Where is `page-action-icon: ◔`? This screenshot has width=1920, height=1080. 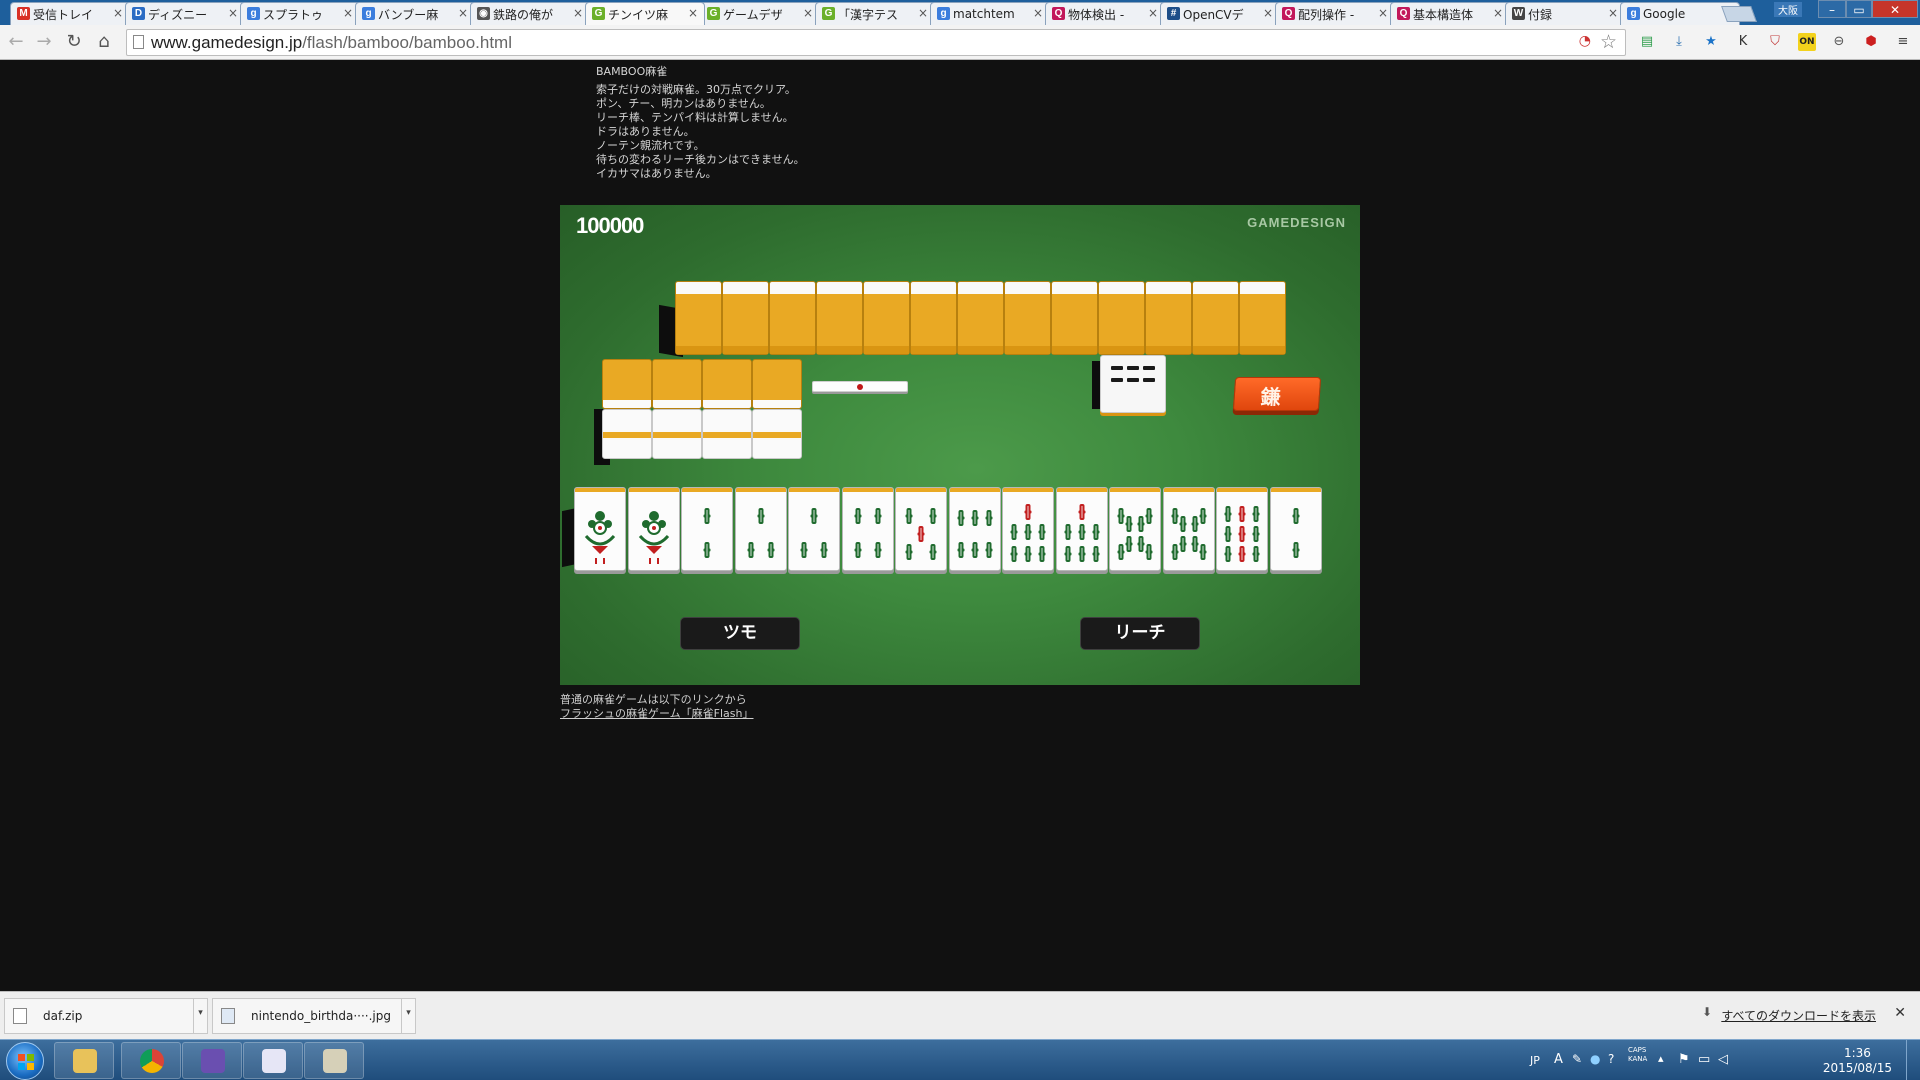
page-action-icon: ◔ is located at coordinates (1585, 41).